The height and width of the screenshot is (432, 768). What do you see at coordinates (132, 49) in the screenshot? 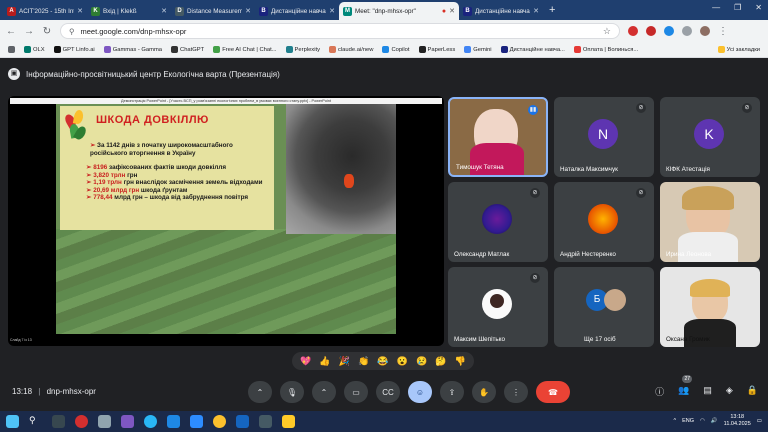
I see `bookmark-gamma: Gammas - Gamma` at bounding box center [132, 49].